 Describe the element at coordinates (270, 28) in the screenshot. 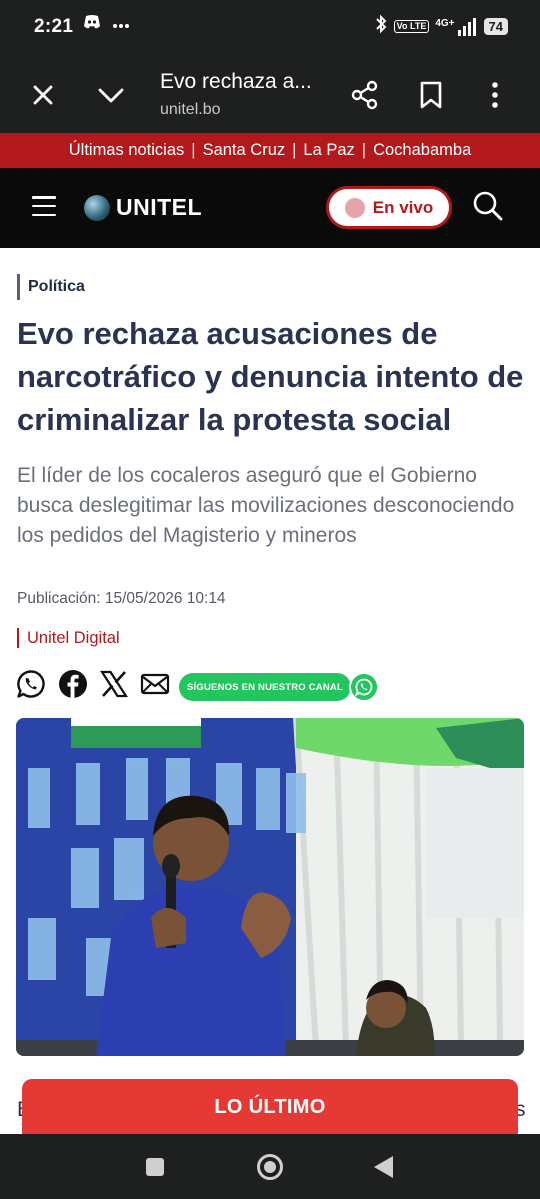

I see `status-bar: 2:21 Vo LTE 4G+ 74` at that location.